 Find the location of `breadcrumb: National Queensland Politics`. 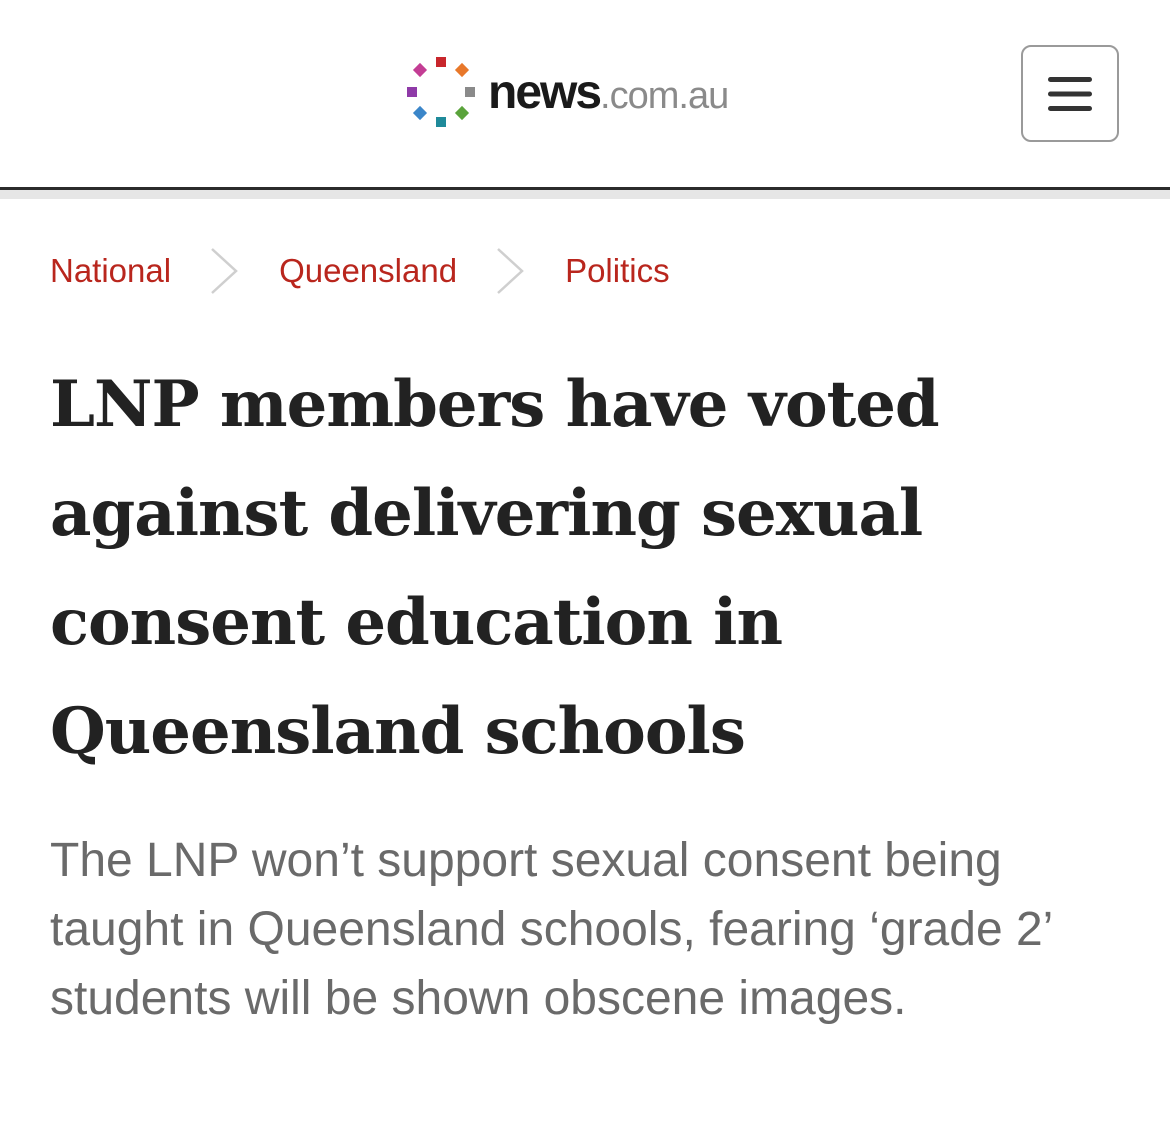

breadcrumb: National Queensland Politics is located at coordinates (360, 271).